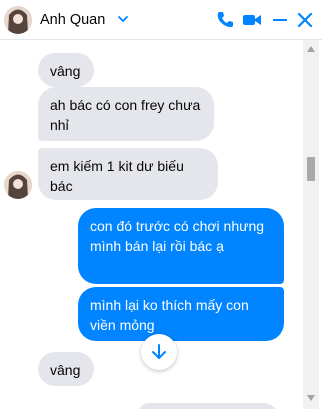 This screenshot has height=409, width=322. What do you see at coordinates (18, 185) in the screenshot?
I see `contact-avatar-small` at bounding box center [18, 185].